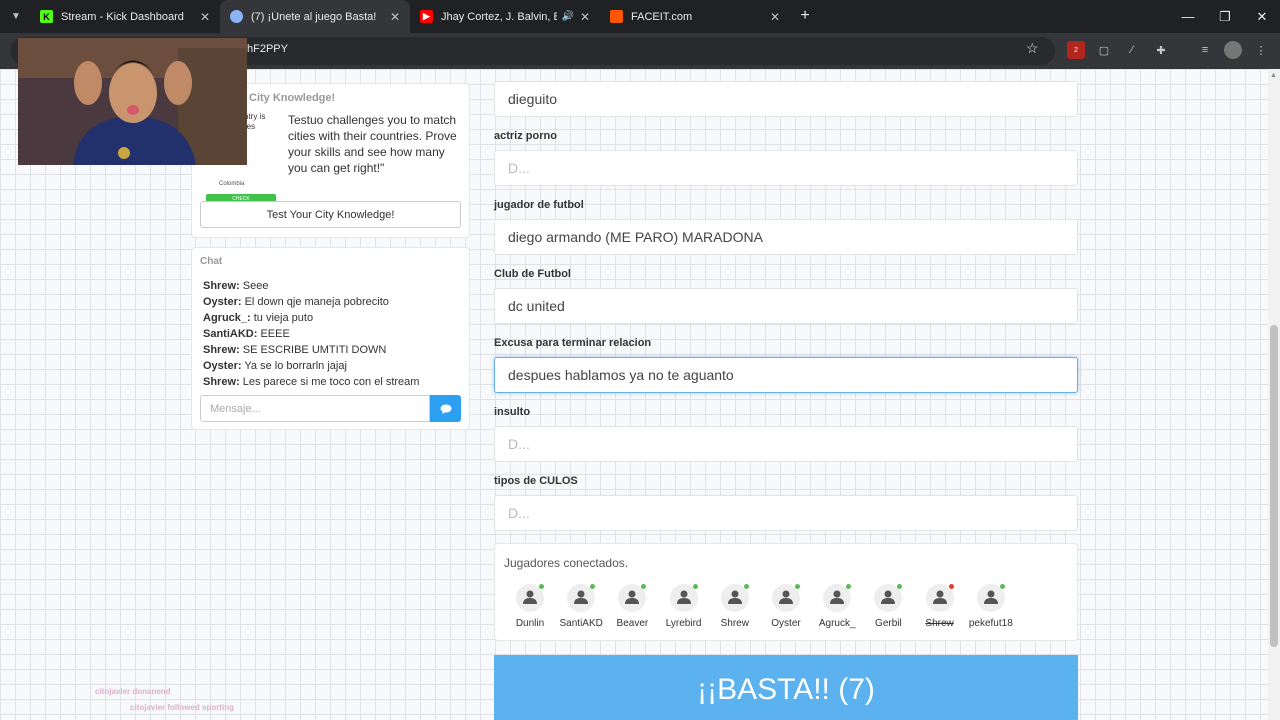 This screenshot has height=720, width=1280. Describe the element at coordinates (292, 98) in the screenshot. I see `promo-title: City Knowledge!` at that location.